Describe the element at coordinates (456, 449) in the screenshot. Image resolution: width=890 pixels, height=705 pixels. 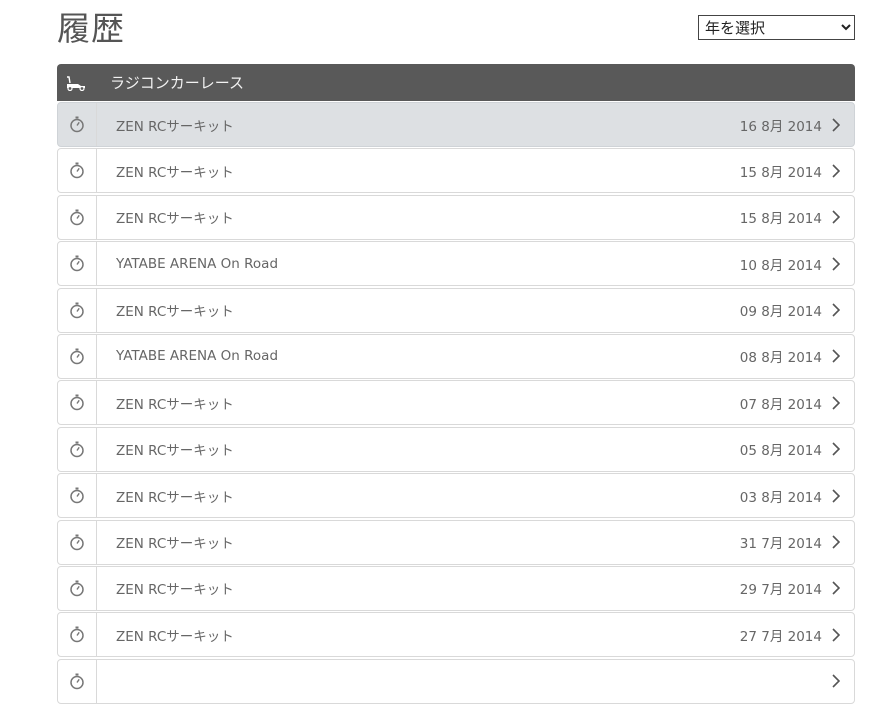
I see `history-row: ZEN RCサーキット 05 8月 2014` at that location.